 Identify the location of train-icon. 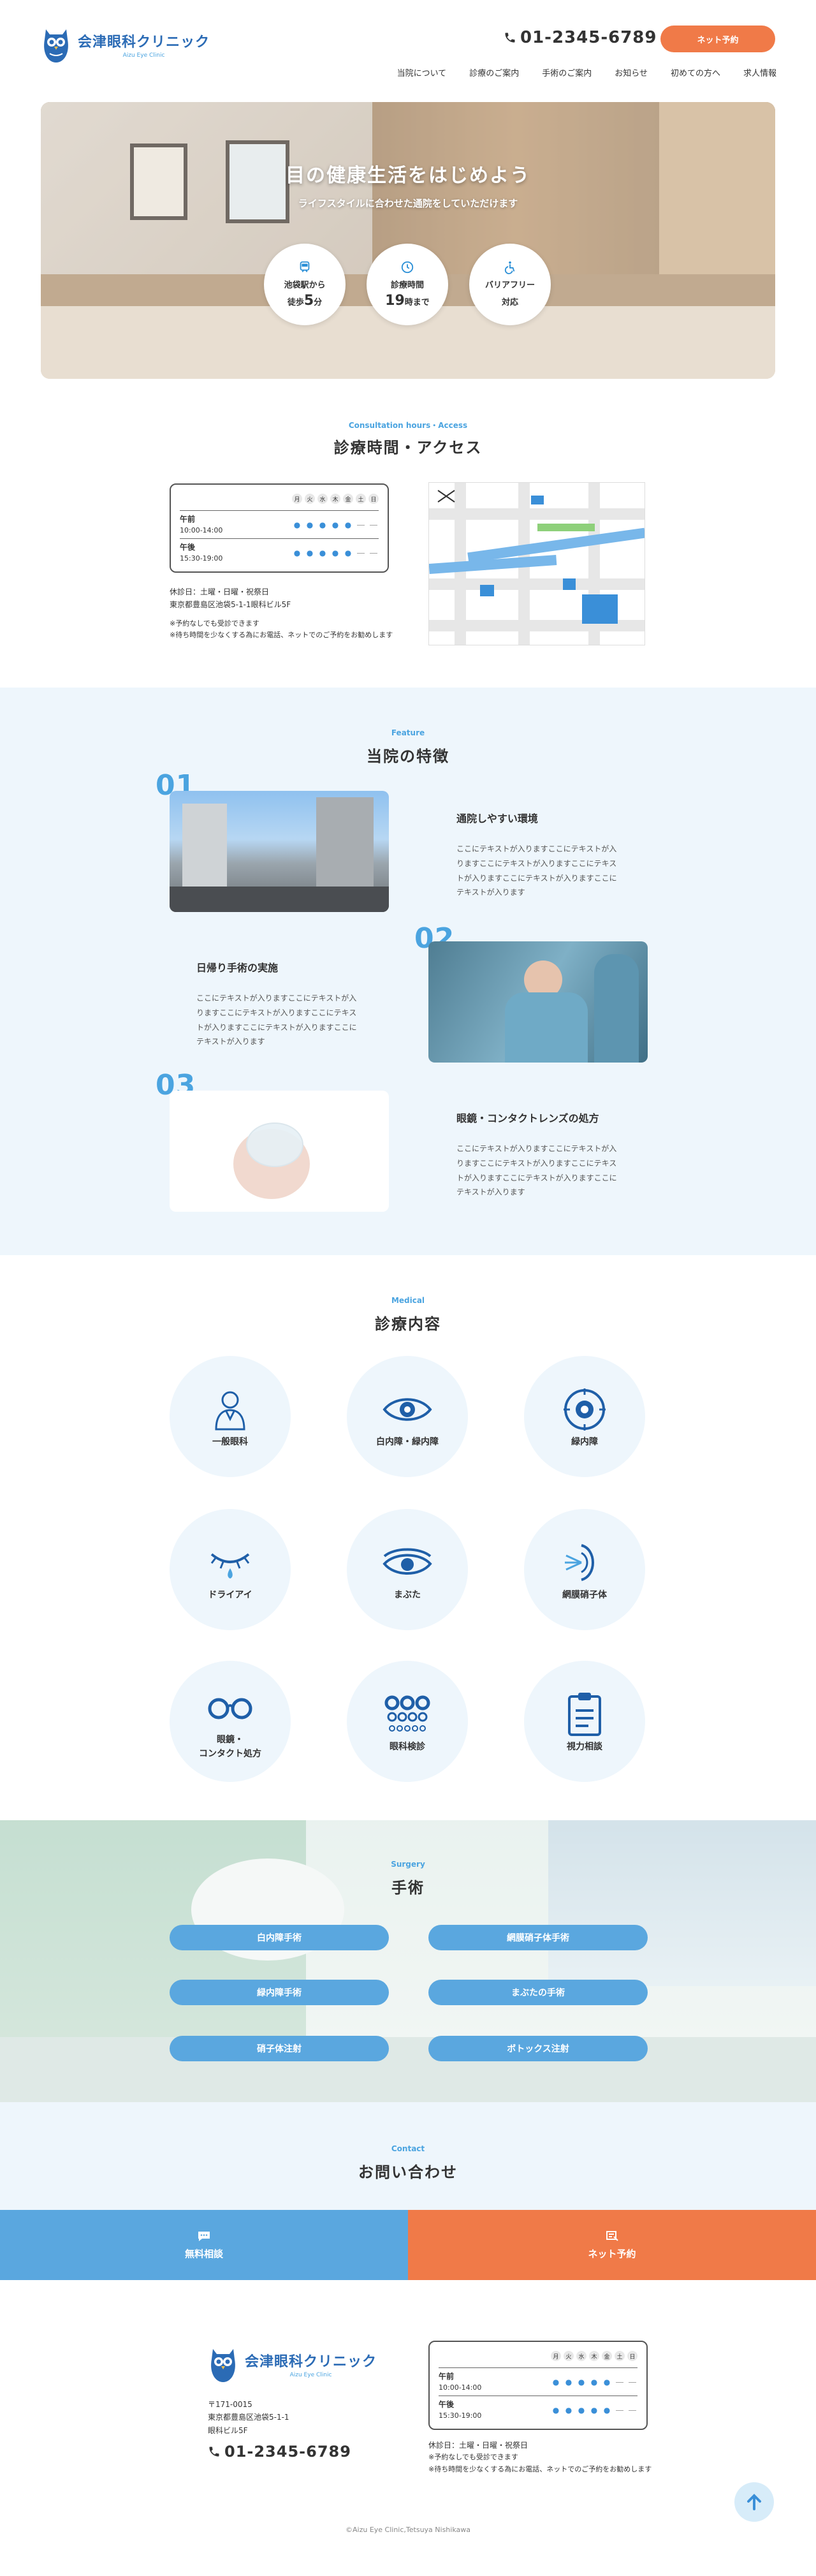
(305, 266).